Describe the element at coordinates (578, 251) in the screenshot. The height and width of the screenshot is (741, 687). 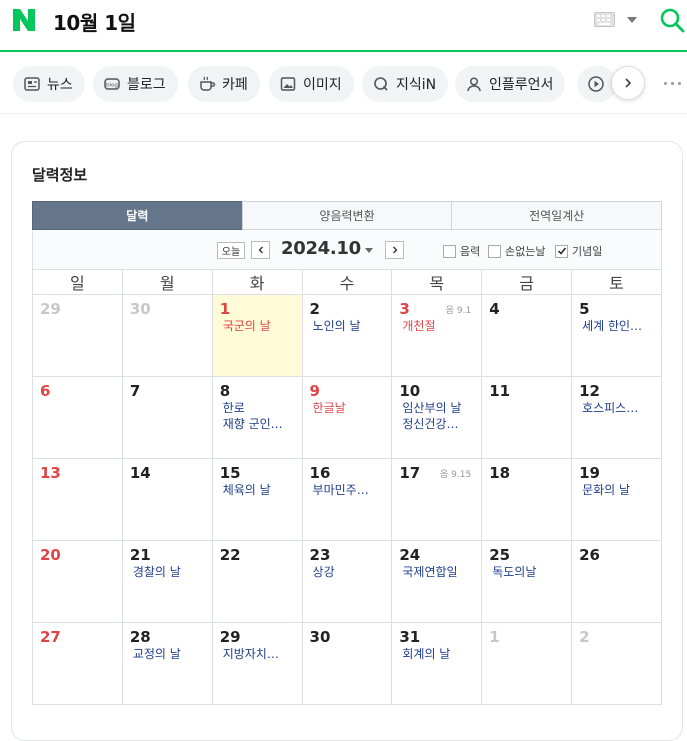
I see `anniversary-checkbox: 기념일` at that location.